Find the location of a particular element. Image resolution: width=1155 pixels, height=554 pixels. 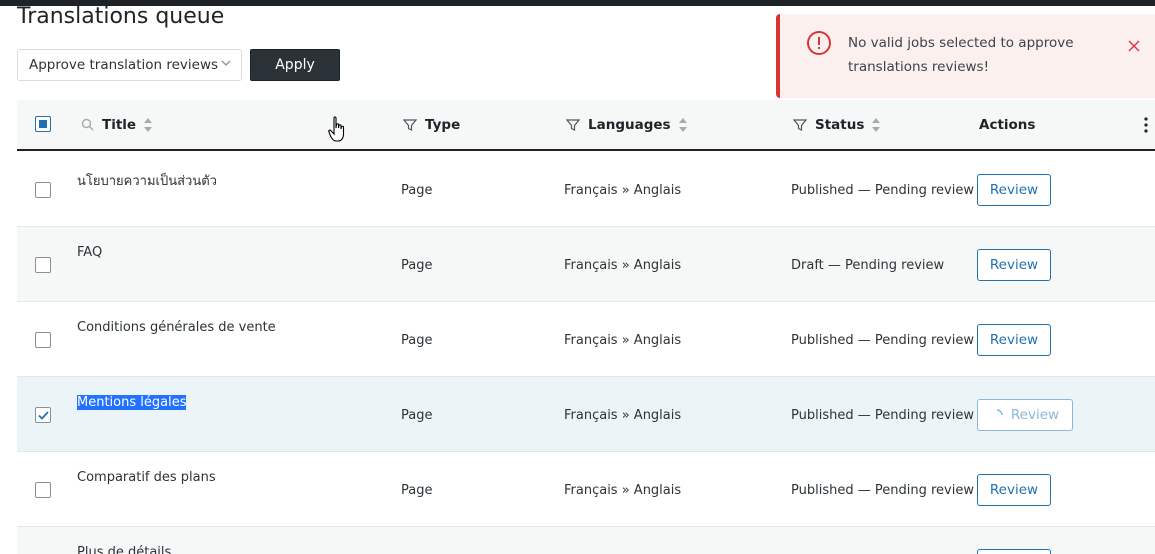

column-languages-label: Languages is located at coordinates (629, 124).